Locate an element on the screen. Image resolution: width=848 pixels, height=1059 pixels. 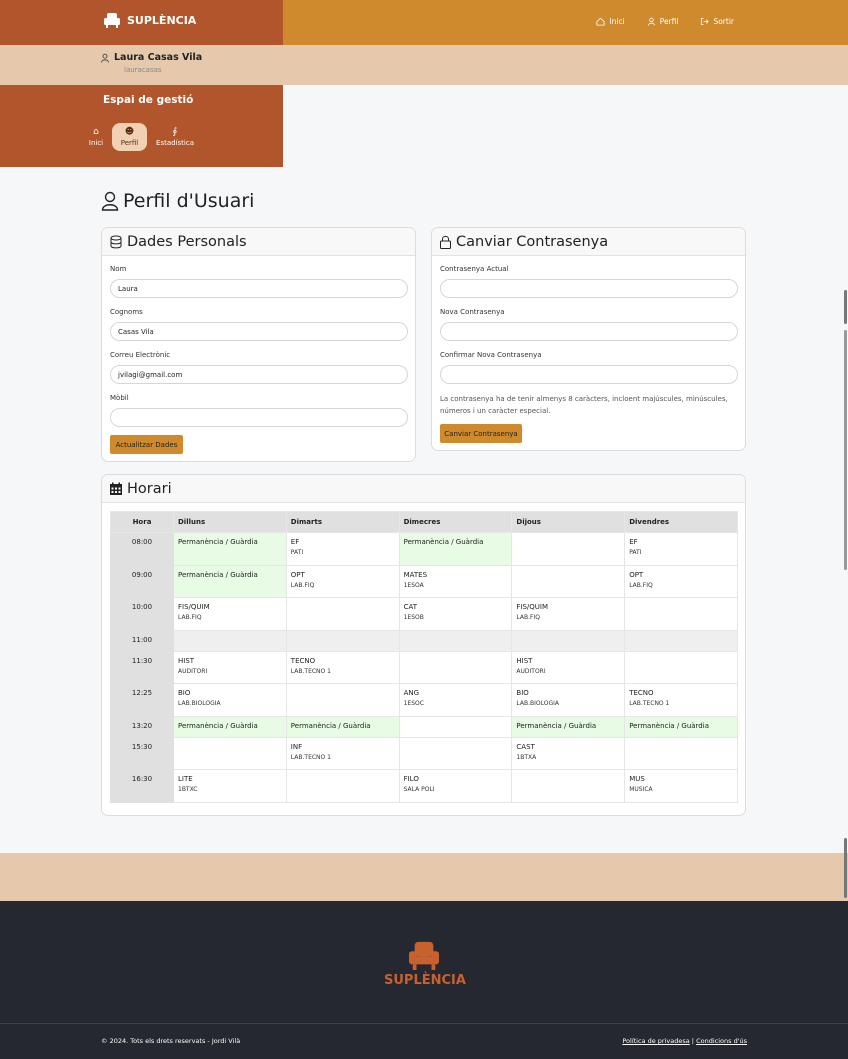
card-header: Horari is located at coordinates (423, 489).